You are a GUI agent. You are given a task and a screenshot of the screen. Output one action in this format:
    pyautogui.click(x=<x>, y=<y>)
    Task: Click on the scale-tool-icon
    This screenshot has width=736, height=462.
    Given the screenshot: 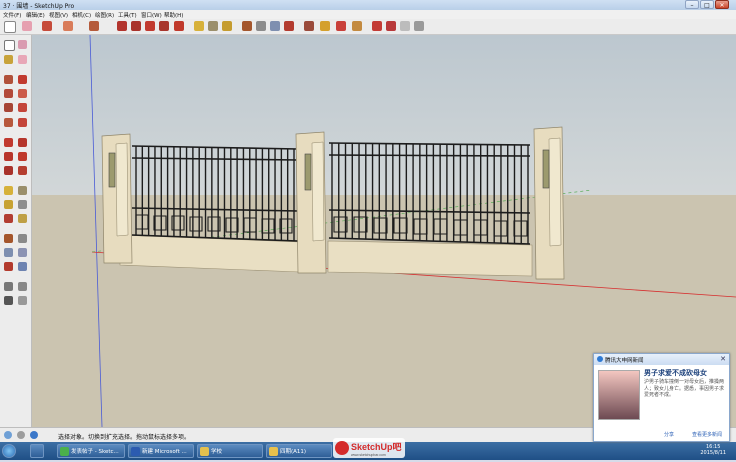 What is the action you would take?
    pyautogui.click(x=179, y=26)
    